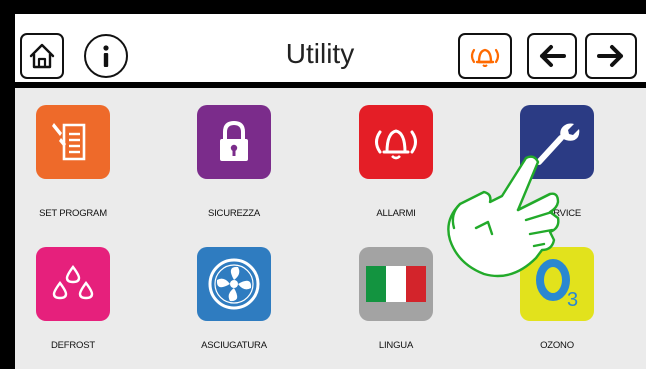  I want to click on sicurezza-tile, so click(234, 142).